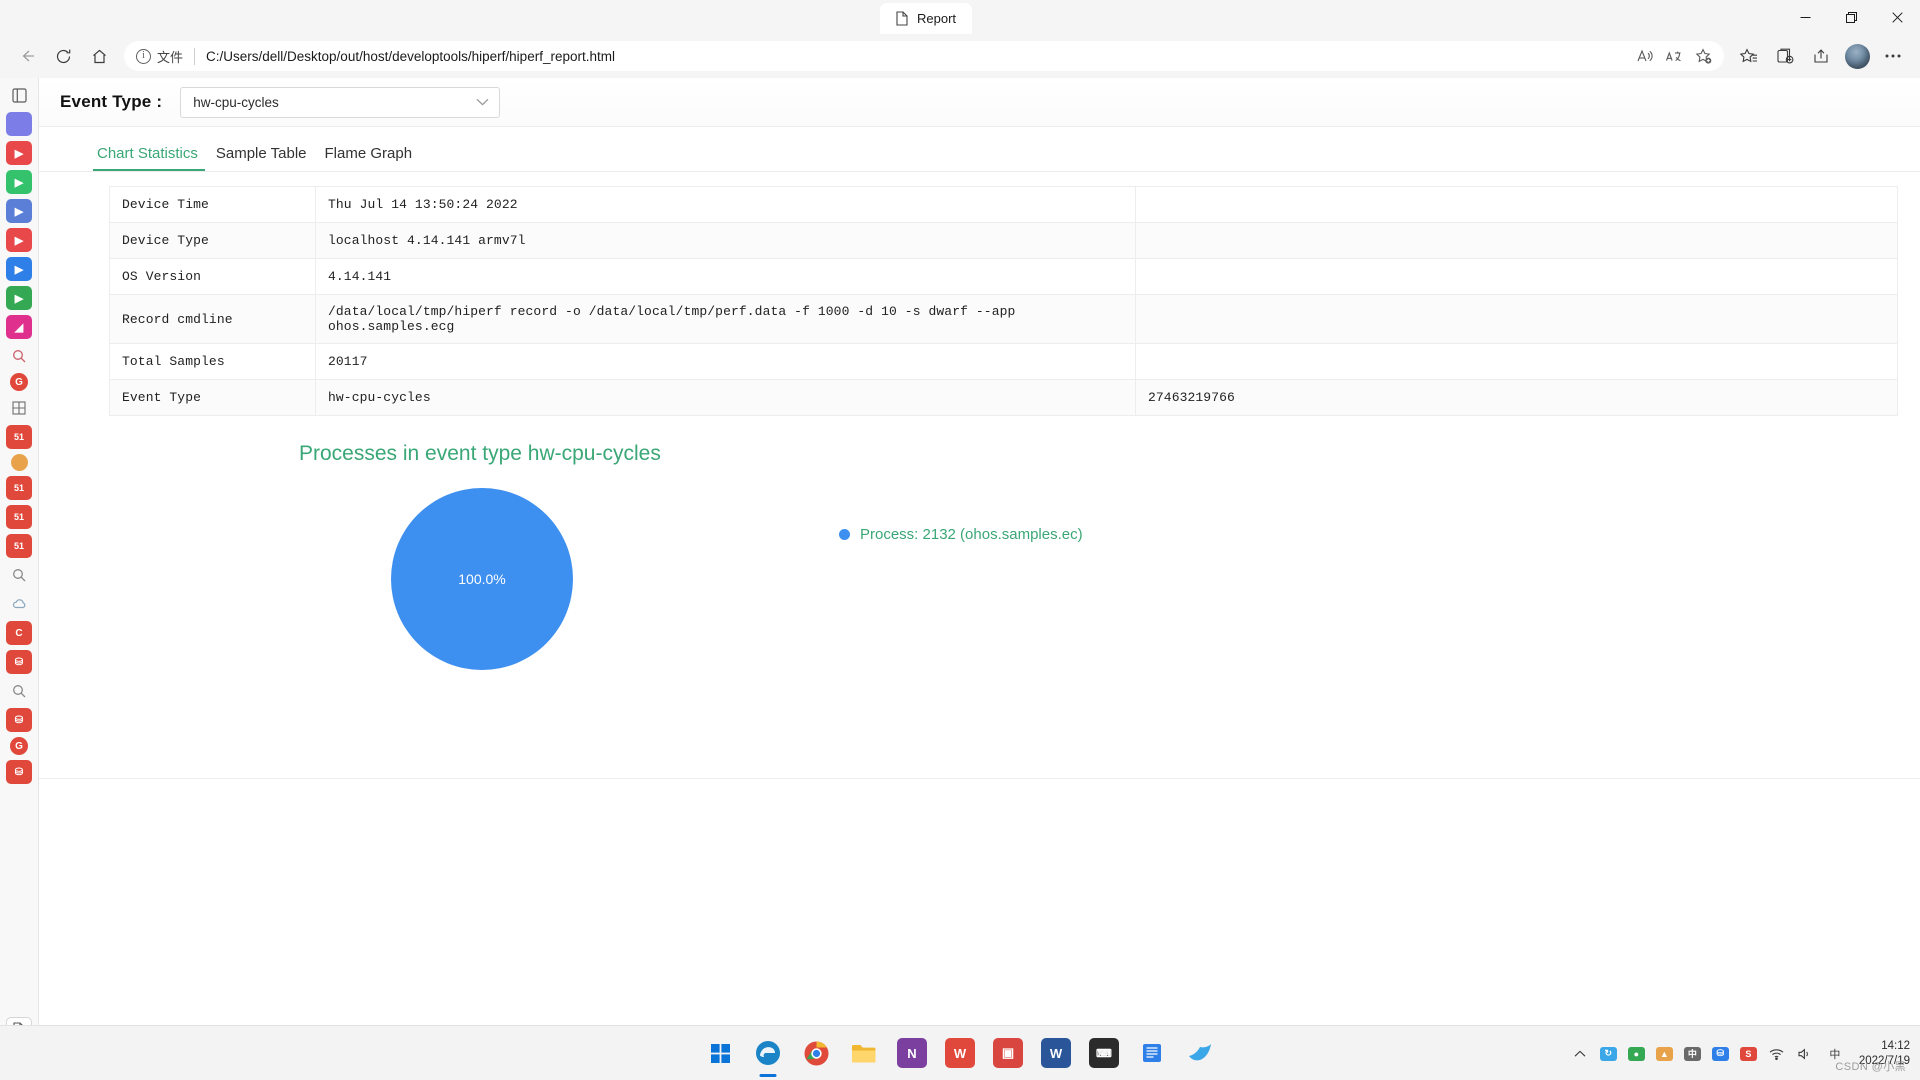  I want to click on start-button, so click(720, 1053).